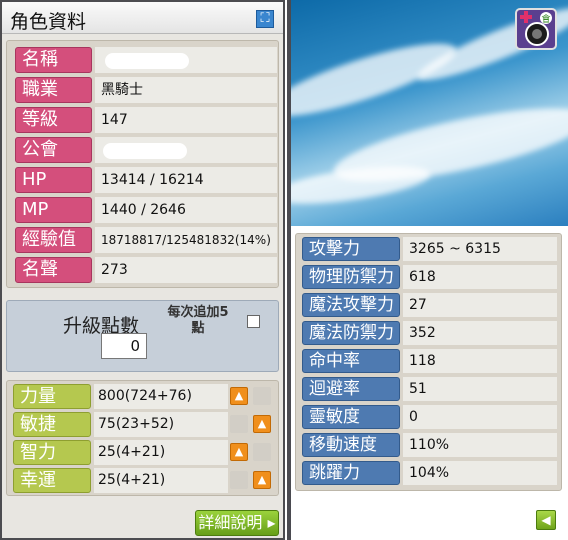 The width and height of the screenshot is (568, 540). What do you see at coordinates (351, 361) in the screenshot?
I see `detail-label-accuracy: 命中率` at bounding box center [351, 361].